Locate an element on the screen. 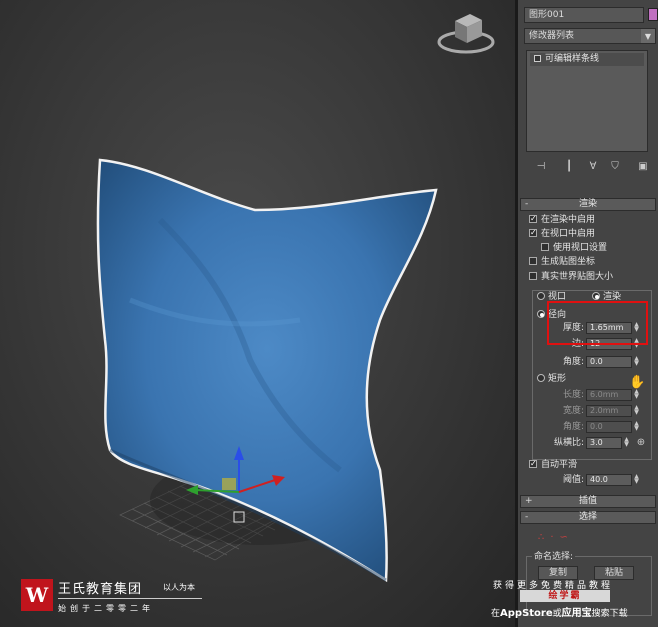 This screenshot has height=627, width=658. width-spinner: 2.0mm is located at coordinates (609, 411).